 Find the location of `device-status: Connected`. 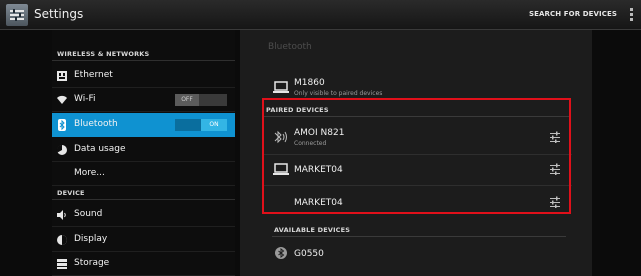

device-status: Connected is located at coordinates (310, 143).